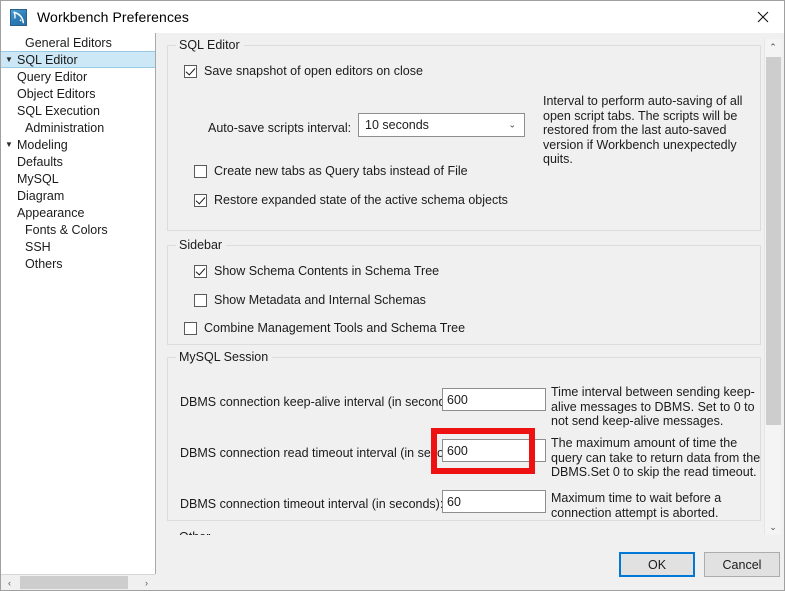 This screenshot has height=591, width=785. I want to click on input-keep-alive-interval, so click(494, 399).